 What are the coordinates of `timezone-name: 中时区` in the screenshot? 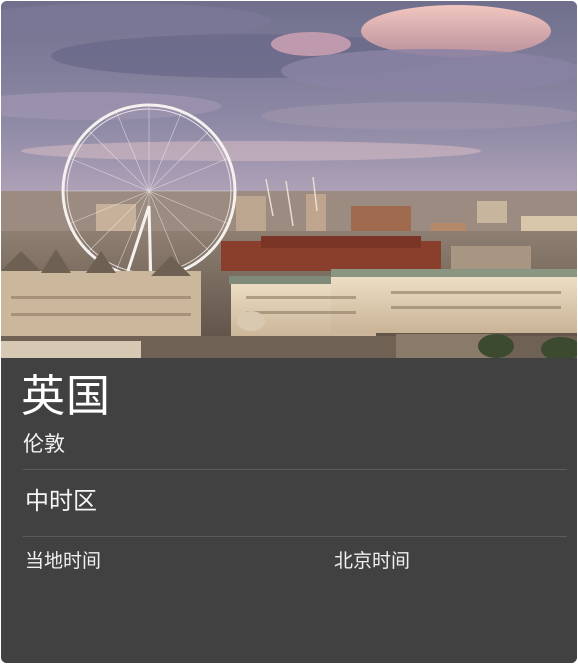 It's located at (61, 501).